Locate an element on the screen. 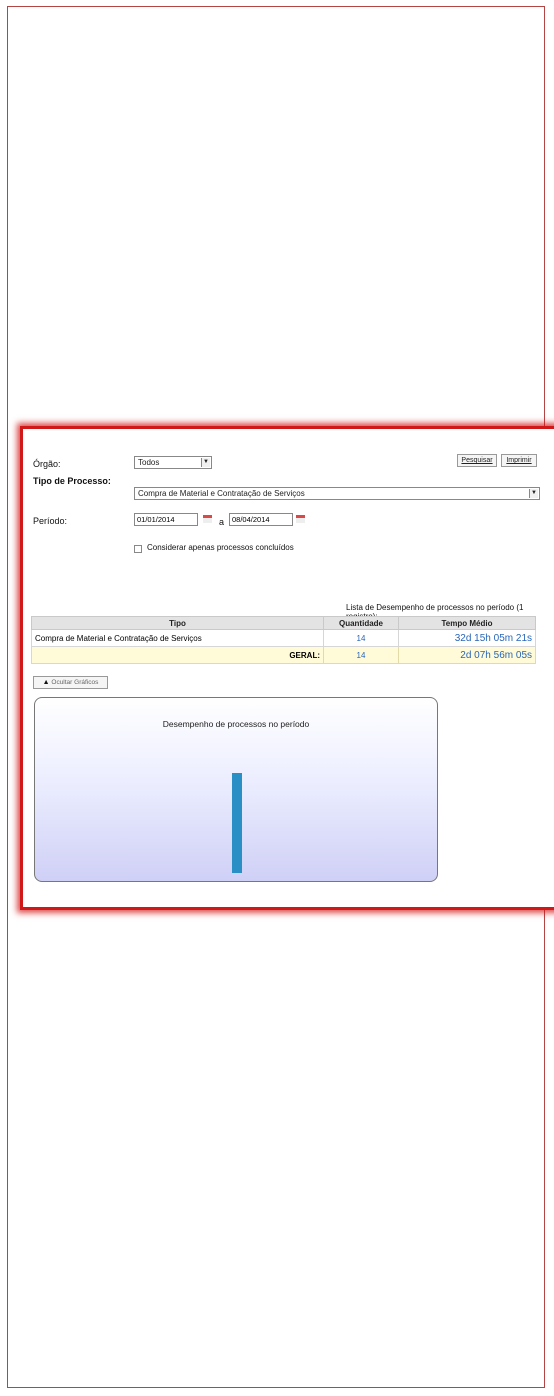 The image size is (554, 1396). ocultar-graficos-button: ▲ Ocultar Gráficos is located at coordinates (70, 682).